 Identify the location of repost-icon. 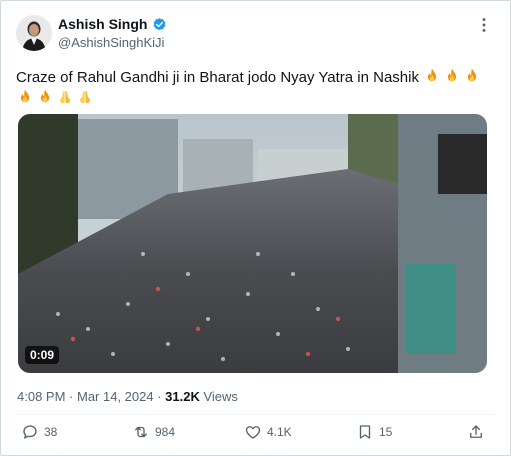
(141, 432).